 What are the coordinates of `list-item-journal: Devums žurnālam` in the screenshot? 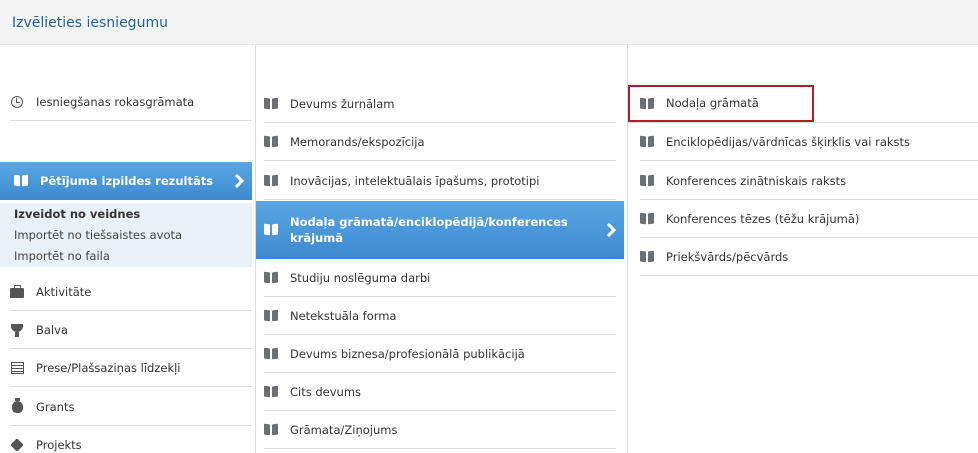 It's located at (440, 104).